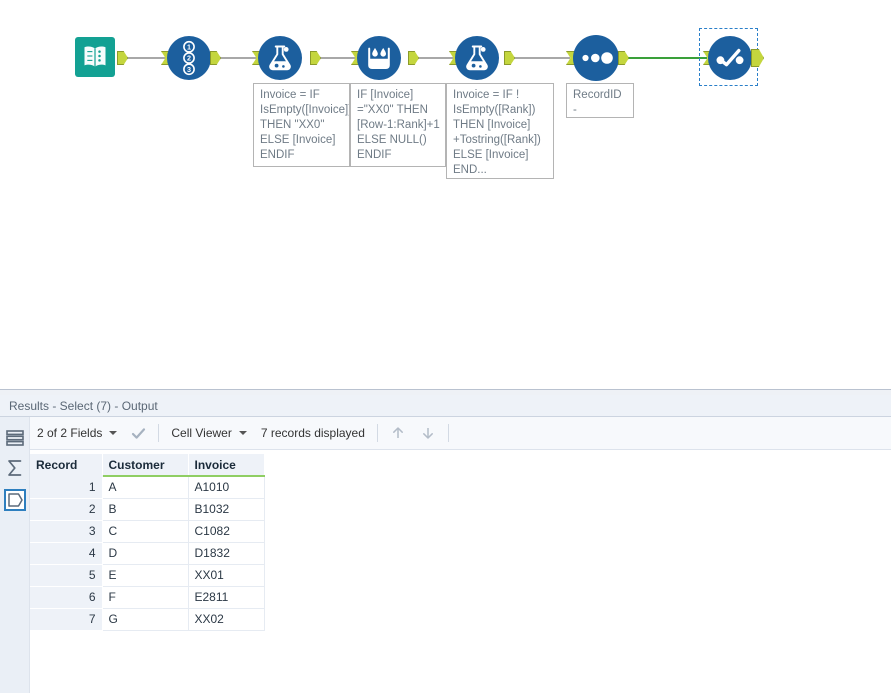 The image size is (891, 693). I want to click on viewer-label: Cell Viewer, so click(201, 433).